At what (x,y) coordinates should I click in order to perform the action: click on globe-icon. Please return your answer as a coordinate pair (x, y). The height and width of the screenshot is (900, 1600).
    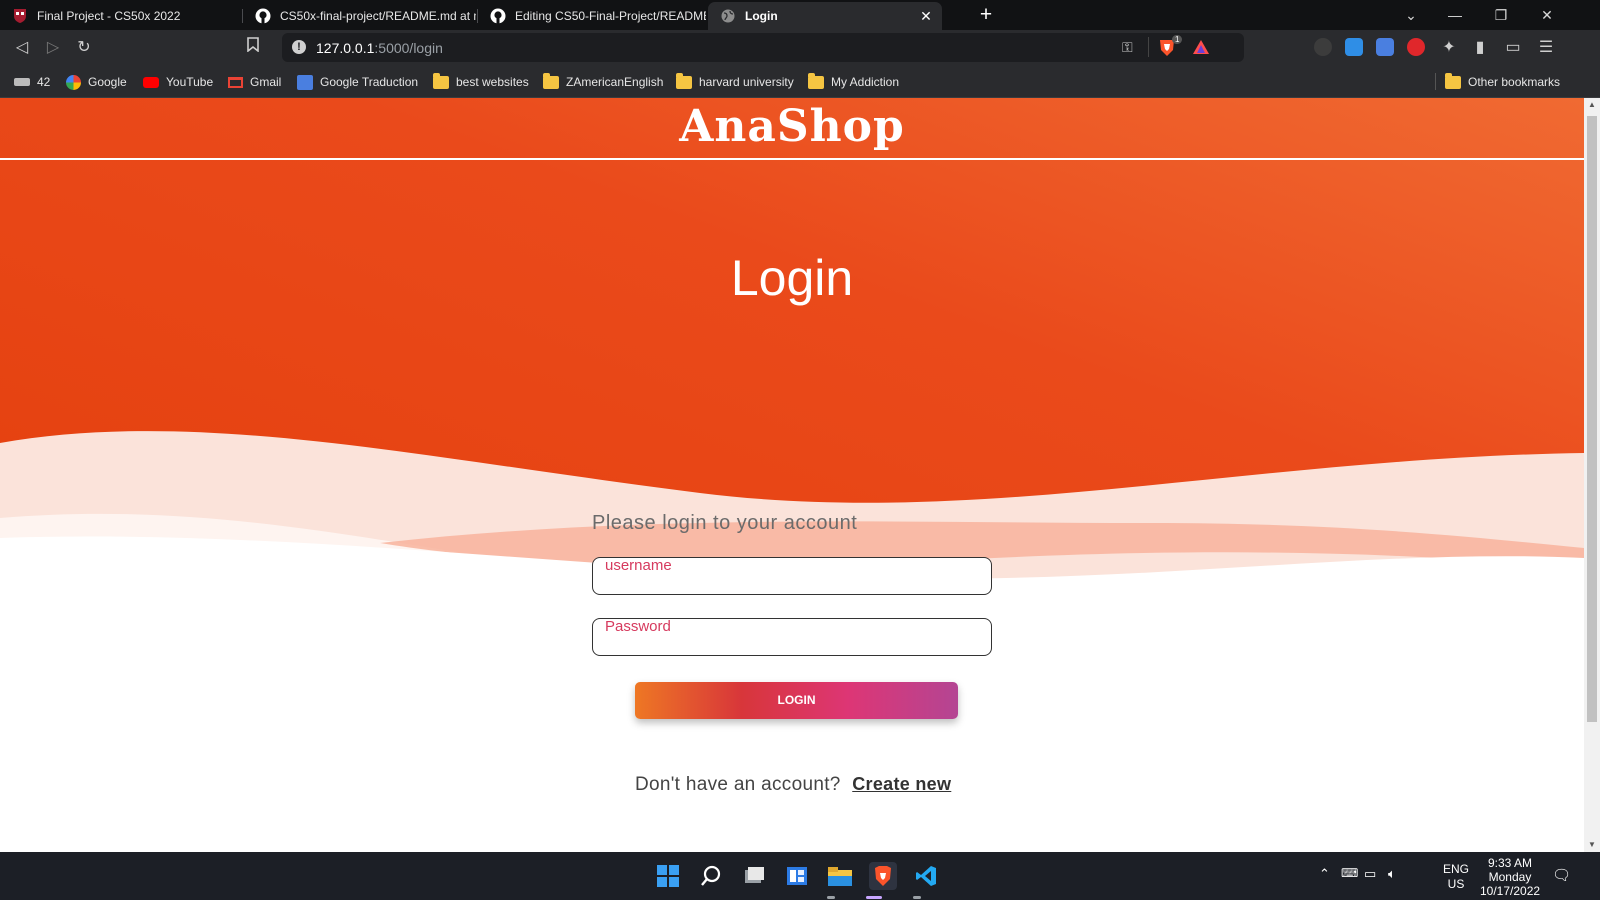
    Looking at the image, I should click on (728, 16).